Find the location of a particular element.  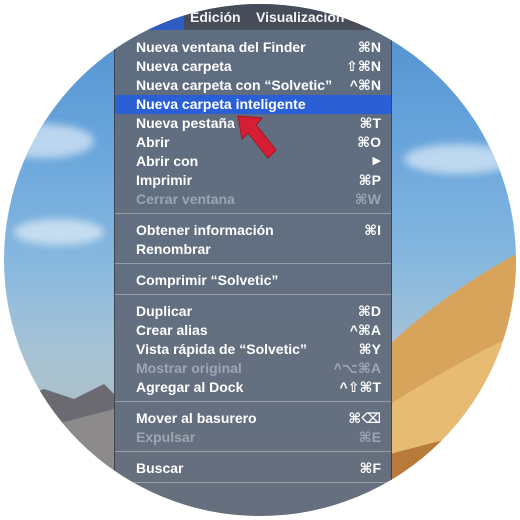

menubar-active-highlight is located at coordinates (148, 17).